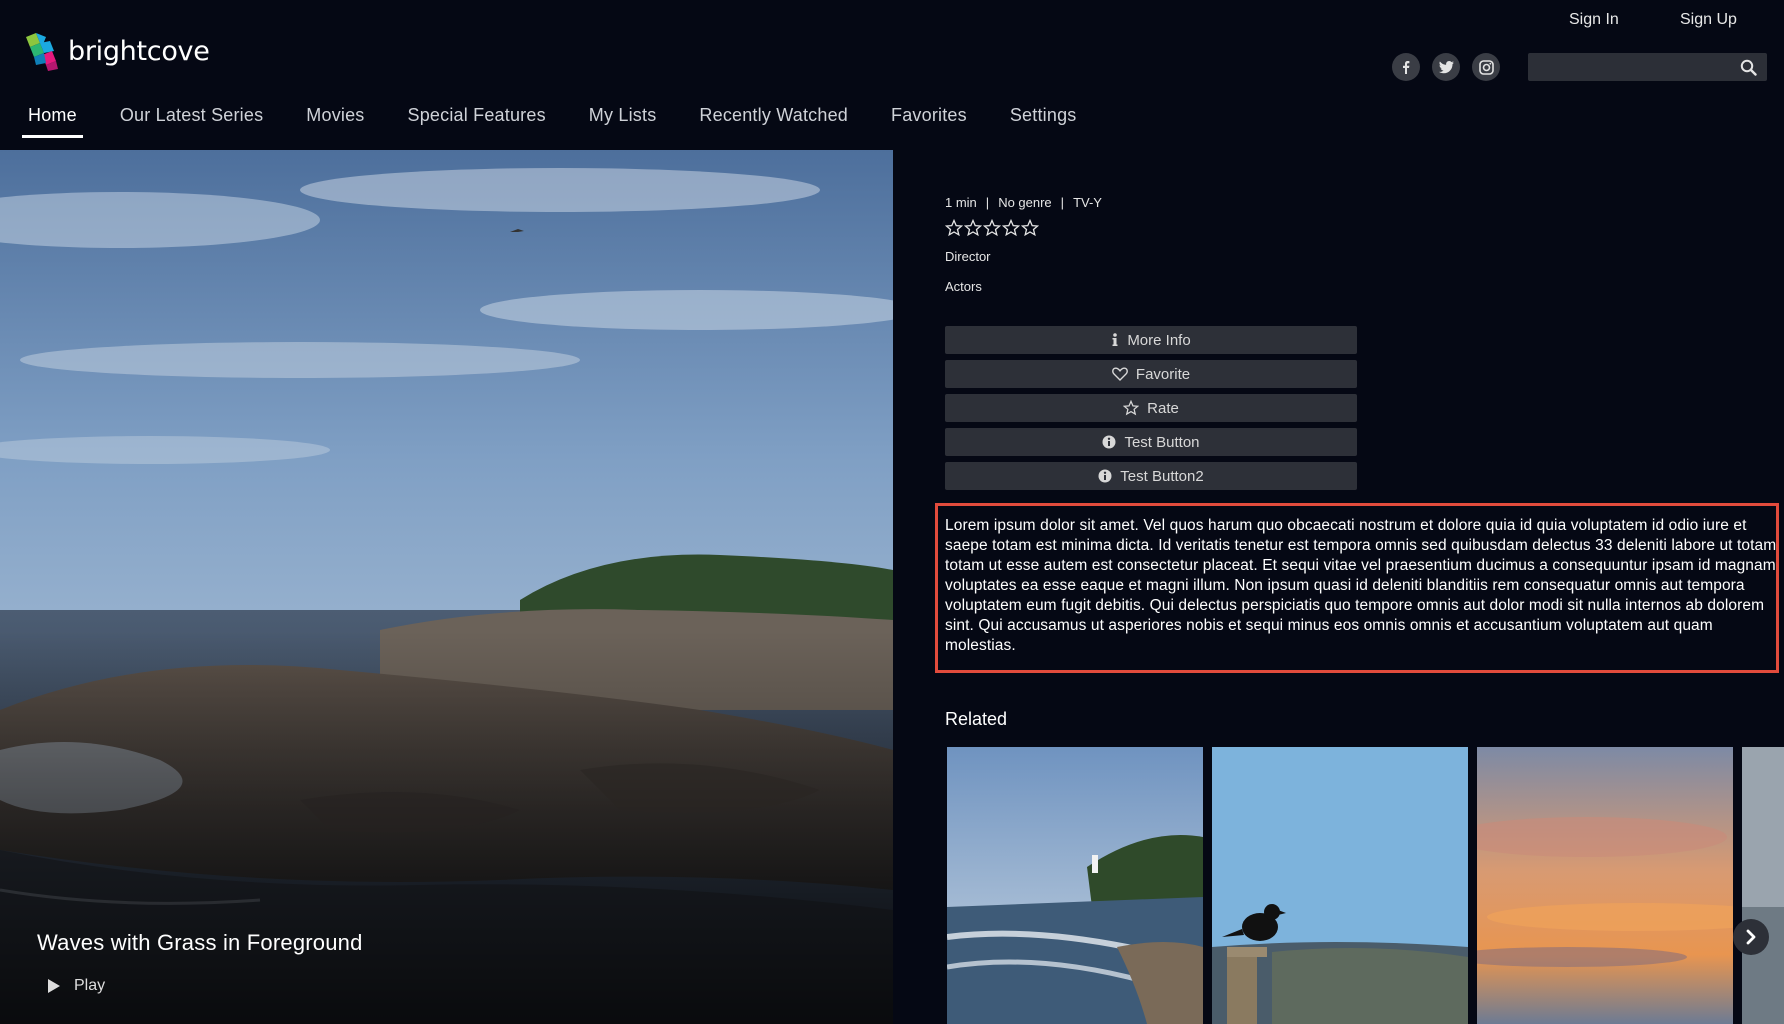  What do you see at coordinates (52, 121) in the screenshot?
I see `nav-item-home: Home` at bounding box center [52, 121].